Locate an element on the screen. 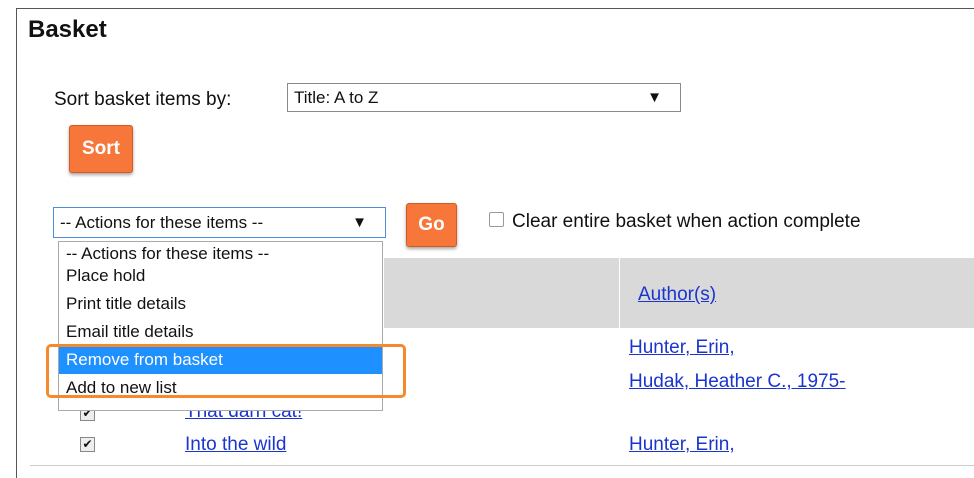  sort-label: Sort basket items by: is located at coordinates (143, 99).